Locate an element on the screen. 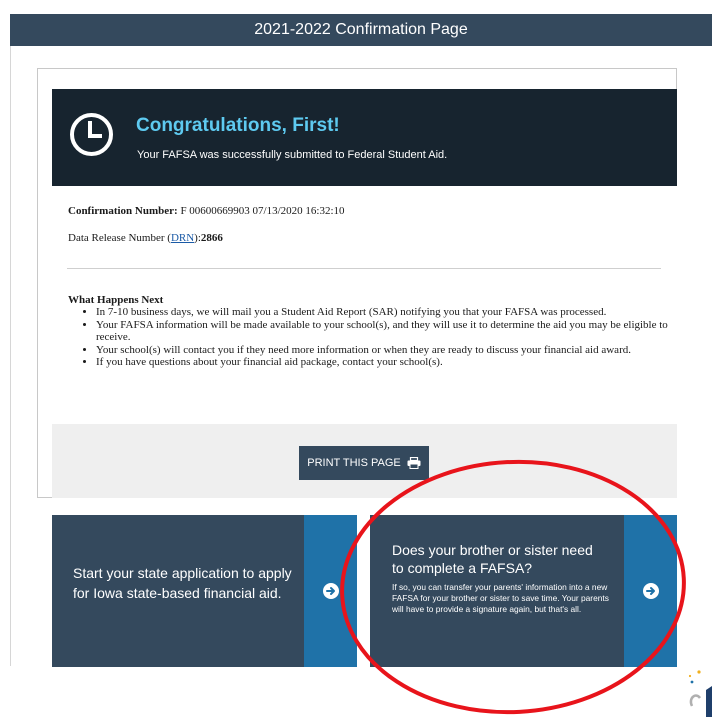  sibling-fafsa-arrow-button is located at coordinates (650, 591).